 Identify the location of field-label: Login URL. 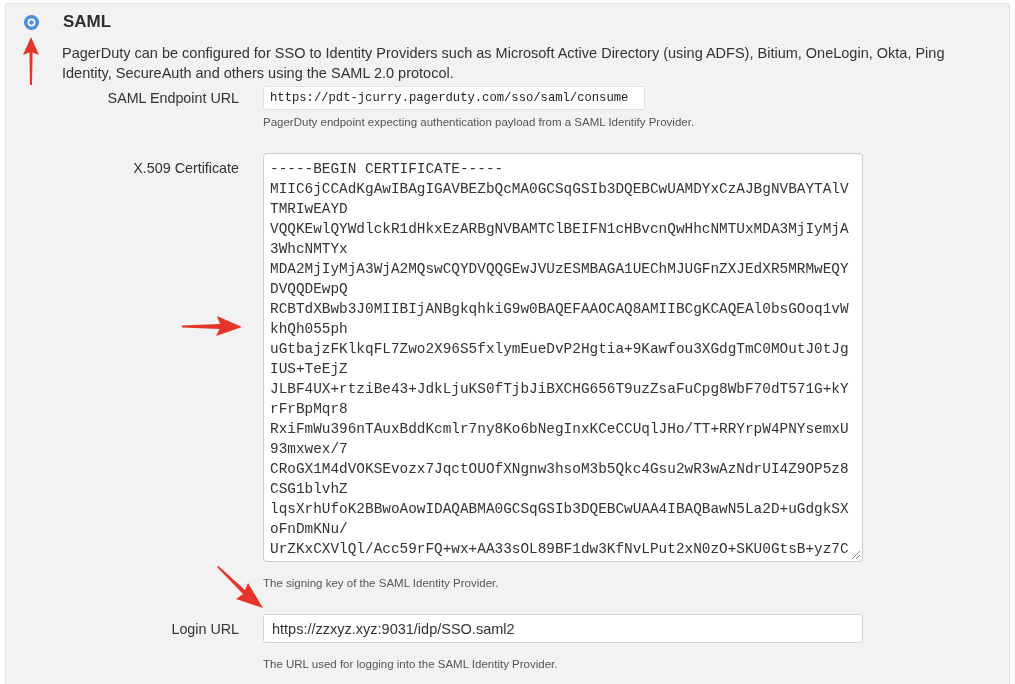
(205, 629).